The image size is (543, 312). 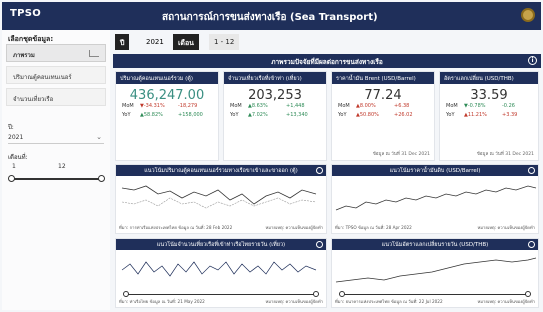 I want to click on container-trend-plot, so click(x=219, y=197).